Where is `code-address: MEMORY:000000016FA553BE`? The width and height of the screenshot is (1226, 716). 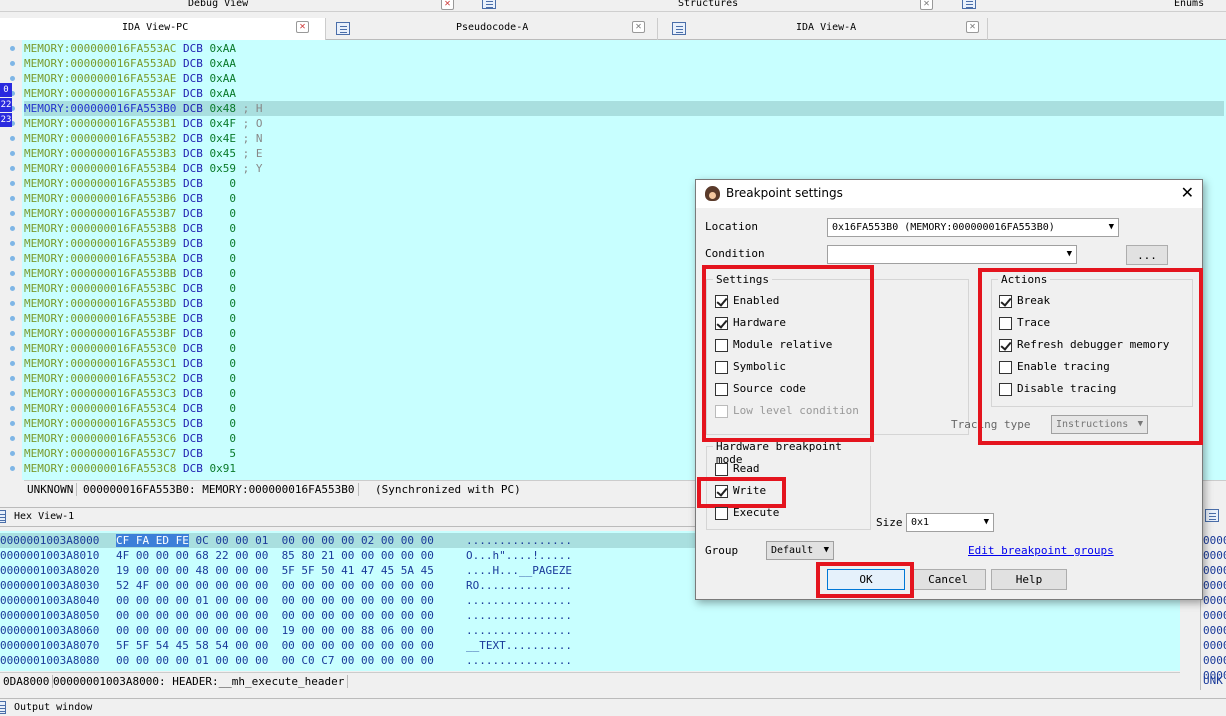 code-address: MEMORY:000000016FA553BE is located at coordinates (100, 318).